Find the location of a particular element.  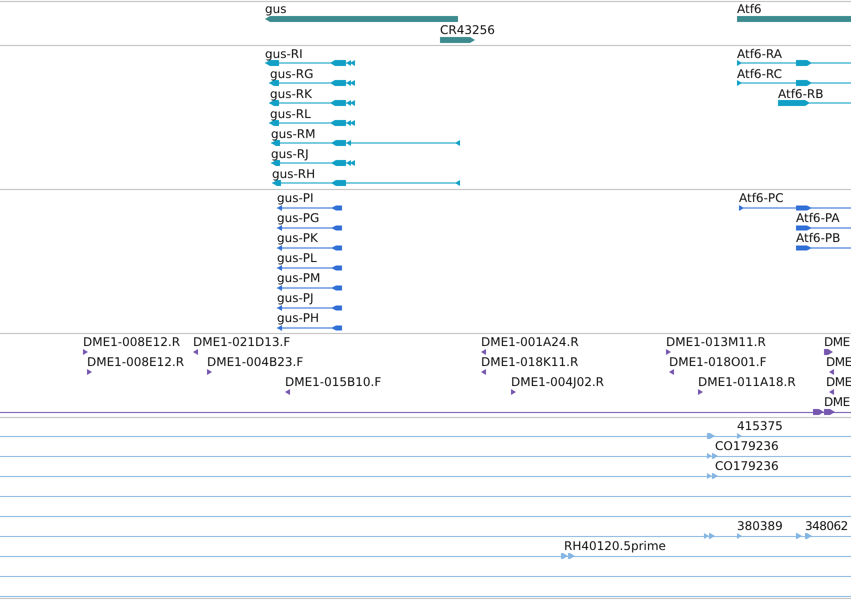

clone-end-label: DME1-018K11.R is located at coordinates (529, 362).